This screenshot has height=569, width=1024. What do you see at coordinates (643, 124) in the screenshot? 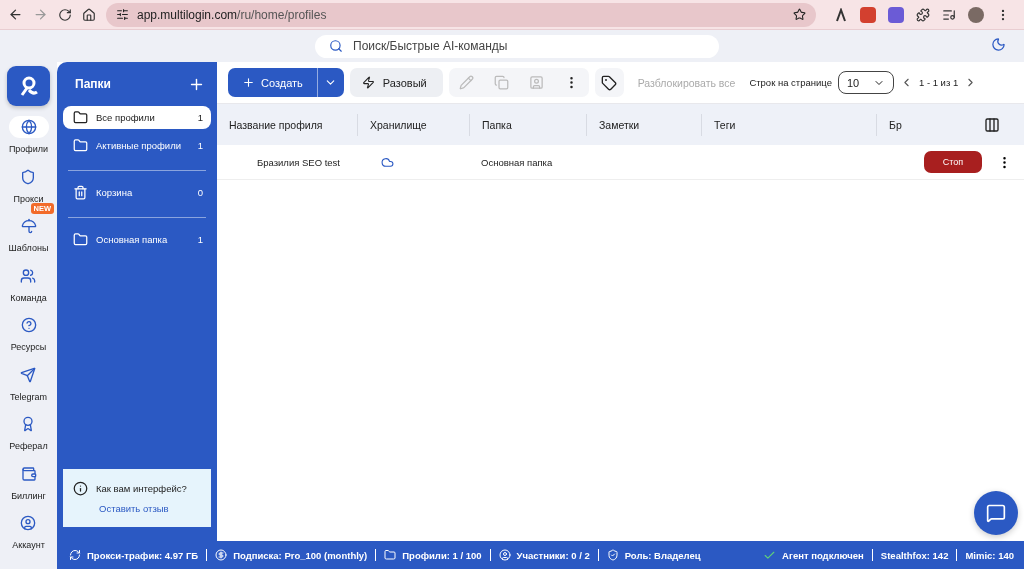
I see `column-header: Заметки` at bounding box center [643, 124].